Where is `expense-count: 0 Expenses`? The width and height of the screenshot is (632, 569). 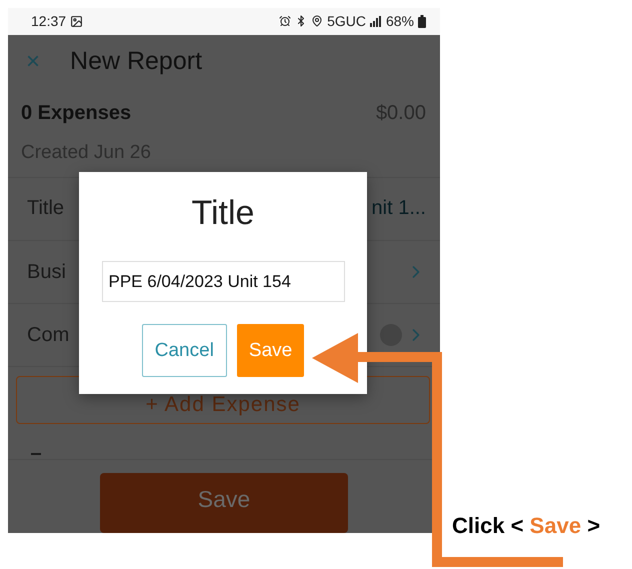
expense-count: 0 Expenses is located at coordinates (76, 114).